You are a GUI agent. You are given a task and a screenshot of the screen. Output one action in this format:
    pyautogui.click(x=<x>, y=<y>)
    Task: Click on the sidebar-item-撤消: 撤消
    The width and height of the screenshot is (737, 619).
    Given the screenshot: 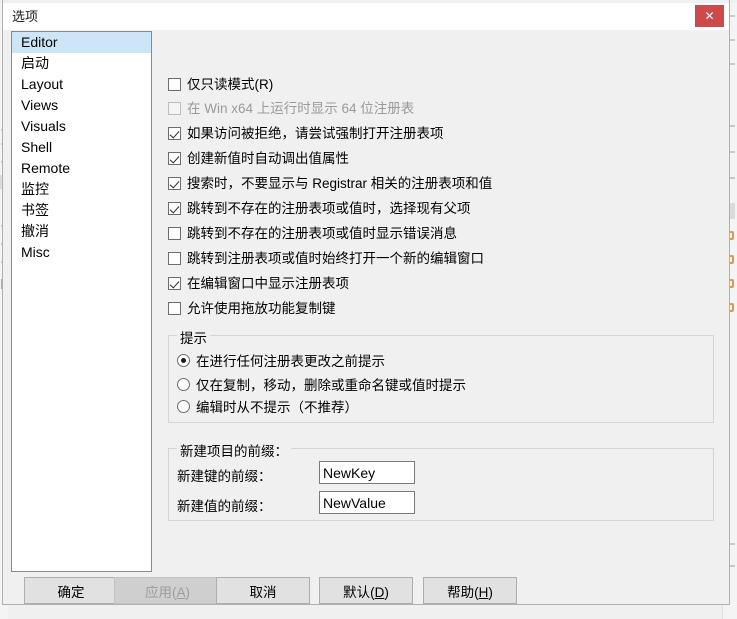 What is the action you would take?
    pyautogui.click(x=81, y=231)
    